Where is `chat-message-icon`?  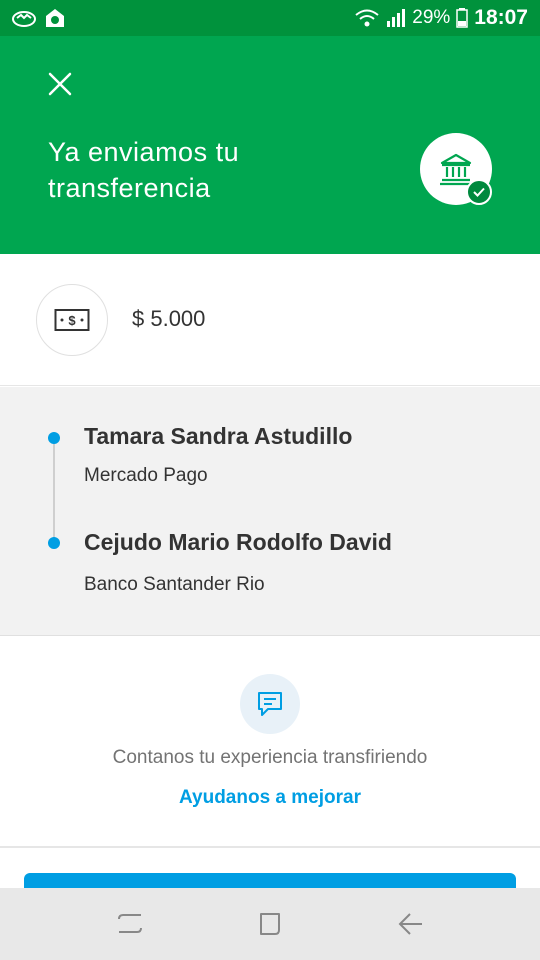 chat-message-icon is located at coordinates (270, 704).